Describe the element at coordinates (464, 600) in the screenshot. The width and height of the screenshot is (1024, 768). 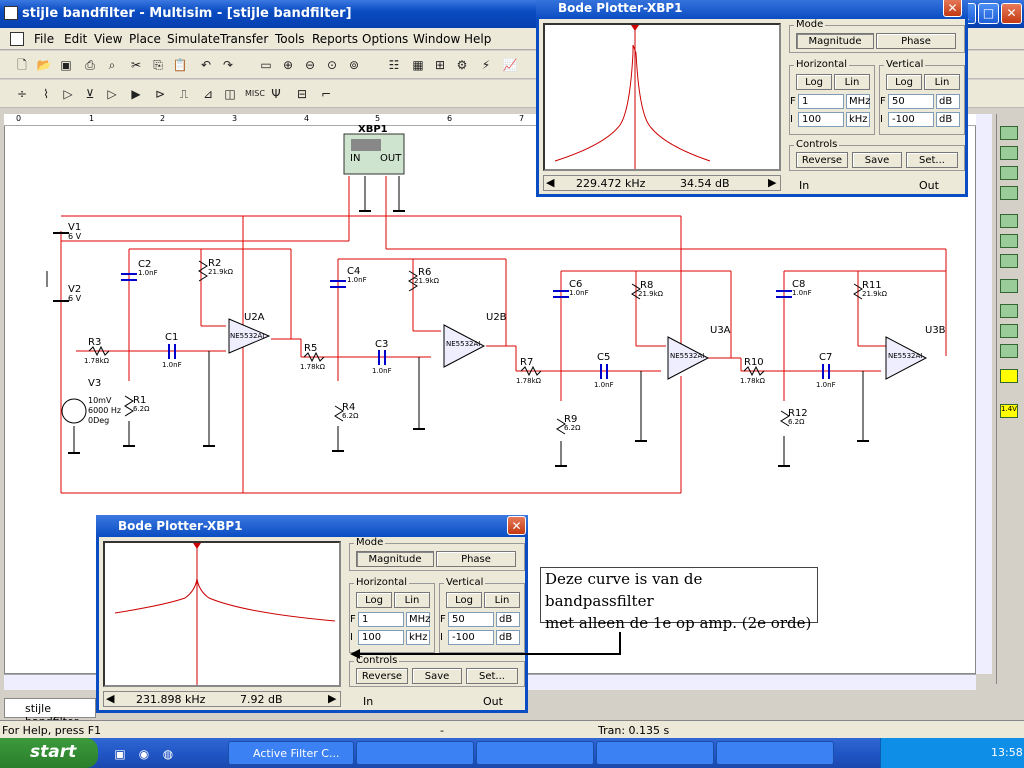
I see `bode-bottom-v-log-button: Log` at that location.